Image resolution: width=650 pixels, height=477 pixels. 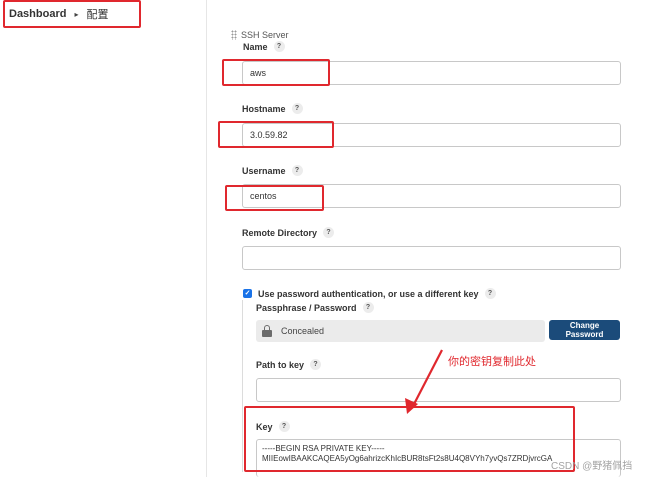 I want to click on remote-directory-input, so click(x=431, y=258).